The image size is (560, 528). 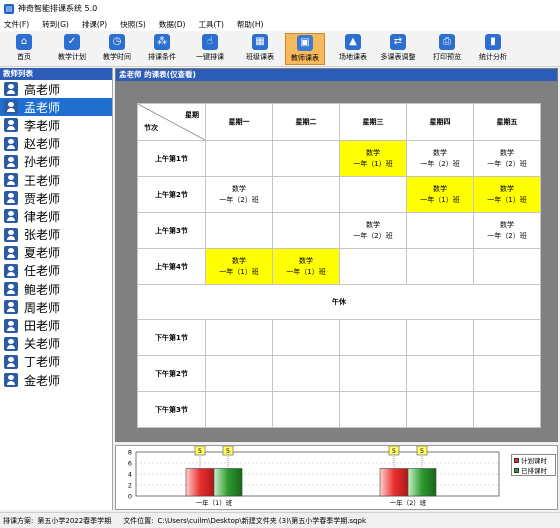 I want to click on teacher-list-item: 周老师, so click(x=56, y=307).